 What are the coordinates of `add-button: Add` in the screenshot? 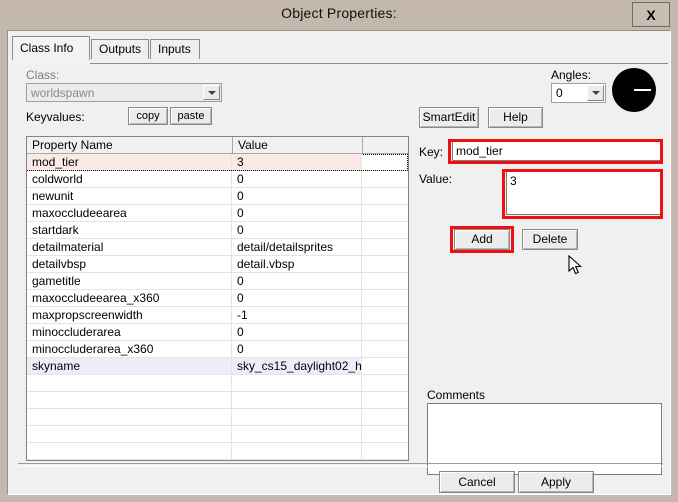 It's located at (482, 239).